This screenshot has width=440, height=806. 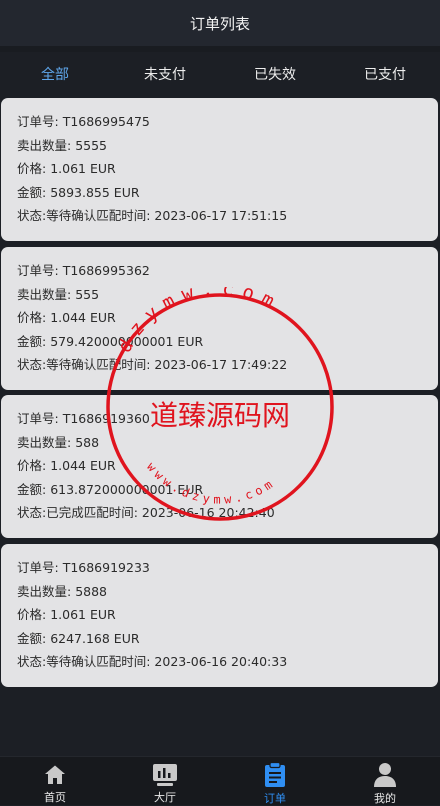 I want to click on nav-hall: 大厅, so click(x=165, y=781).